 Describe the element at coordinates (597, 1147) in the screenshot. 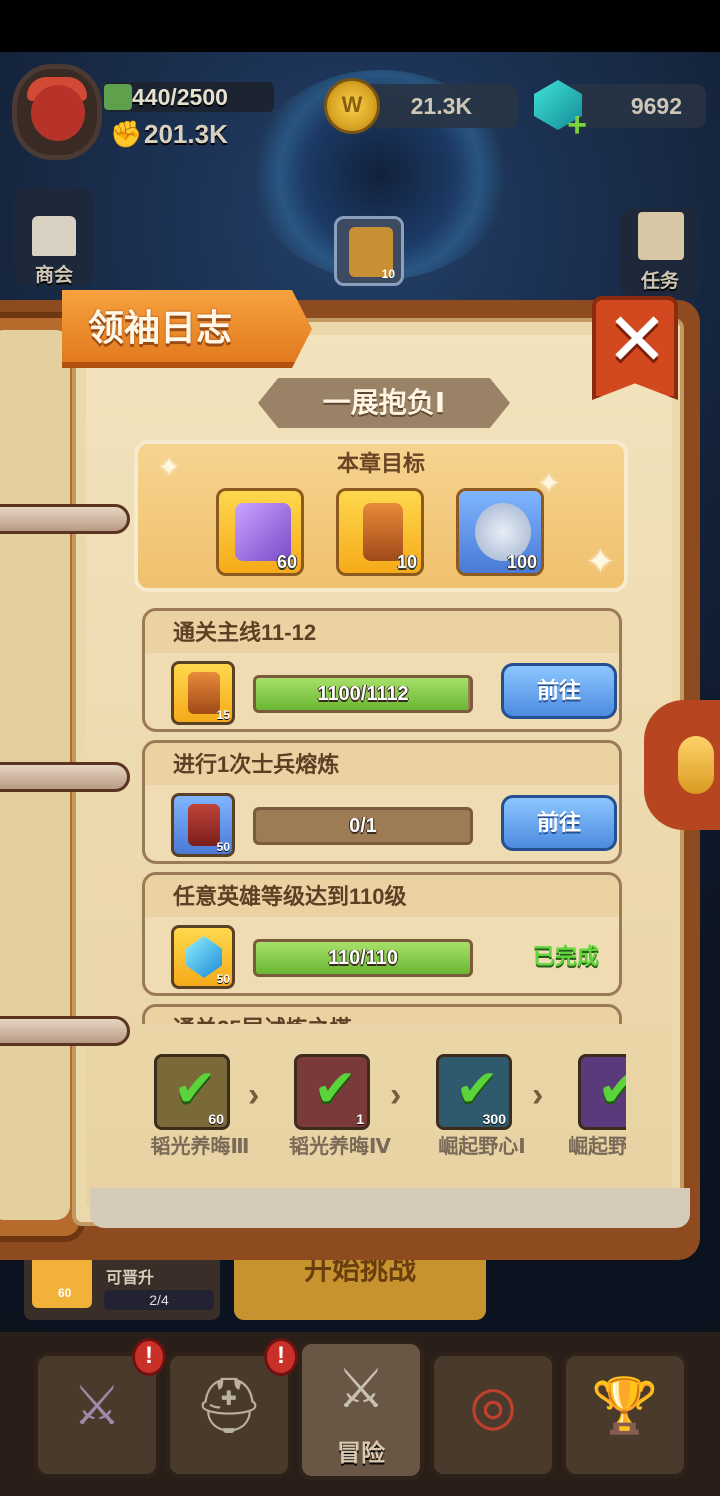

I see `milestone-label: 崛起野` at that location.